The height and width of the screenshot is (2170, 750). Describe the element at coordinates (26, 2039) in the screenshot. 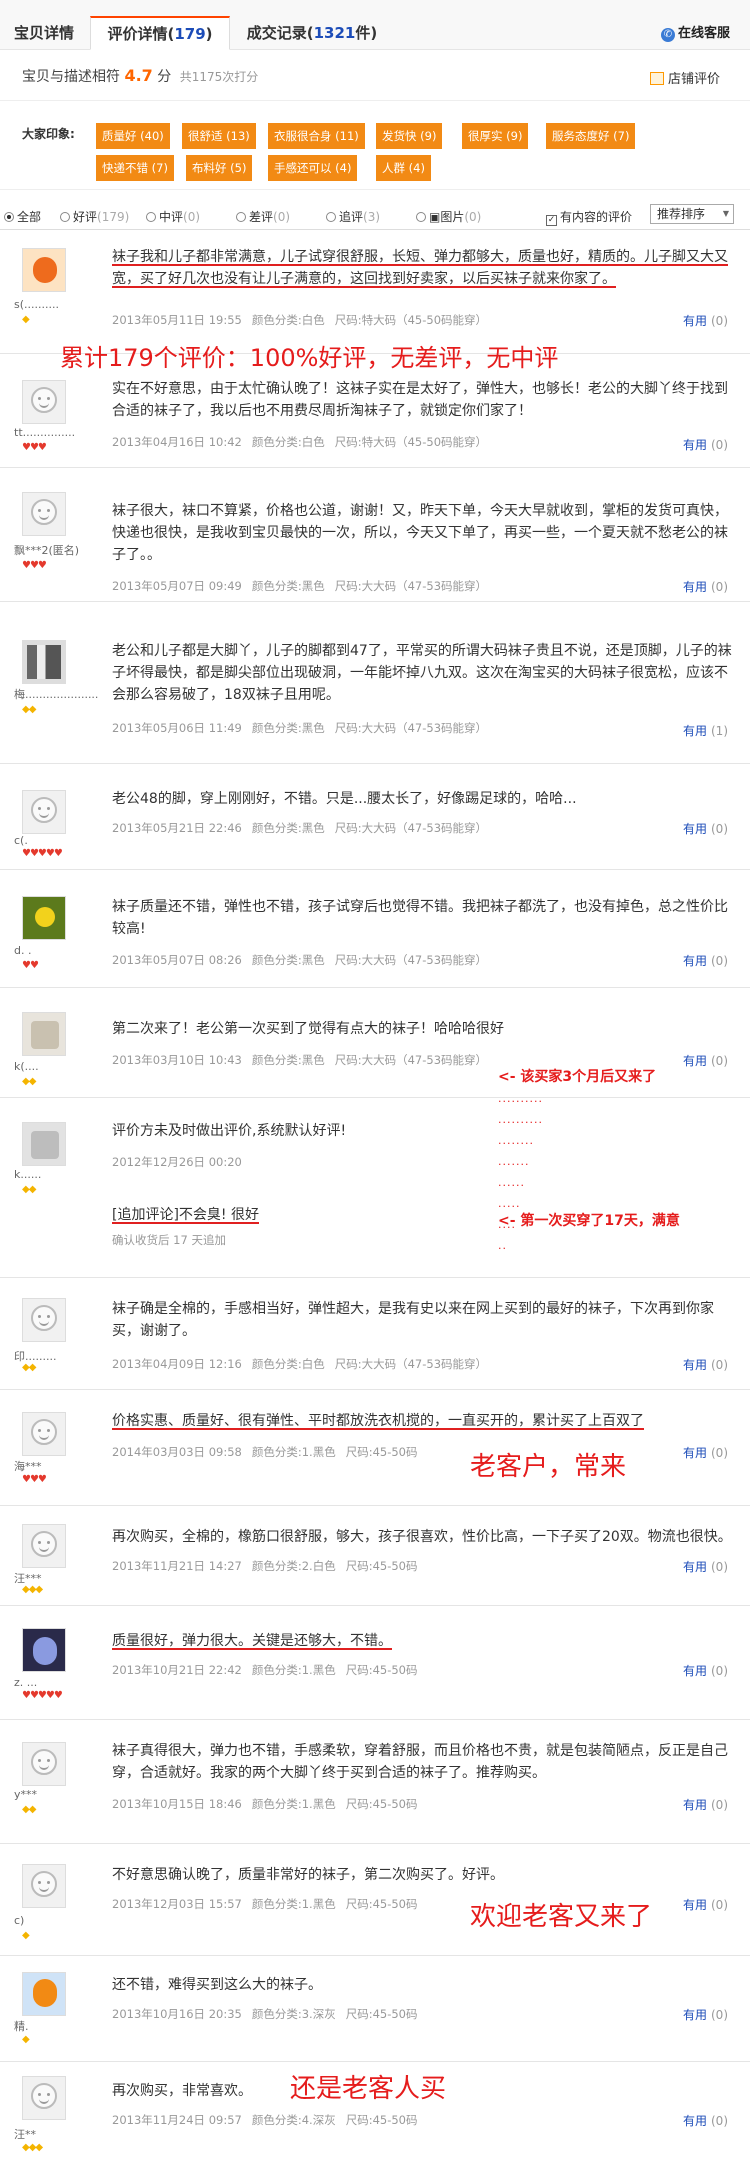

I see `buyer-level-icon: ◆` at that location.